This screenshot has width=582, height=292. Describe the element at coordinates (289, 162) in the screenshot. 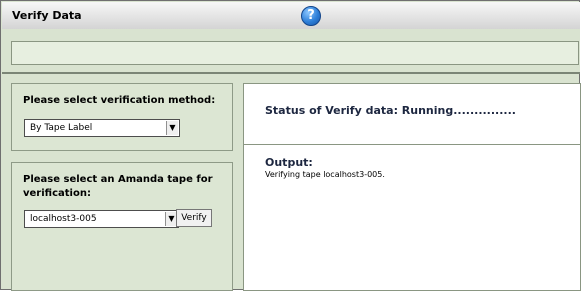

I see `output-label: Output:` at that location.